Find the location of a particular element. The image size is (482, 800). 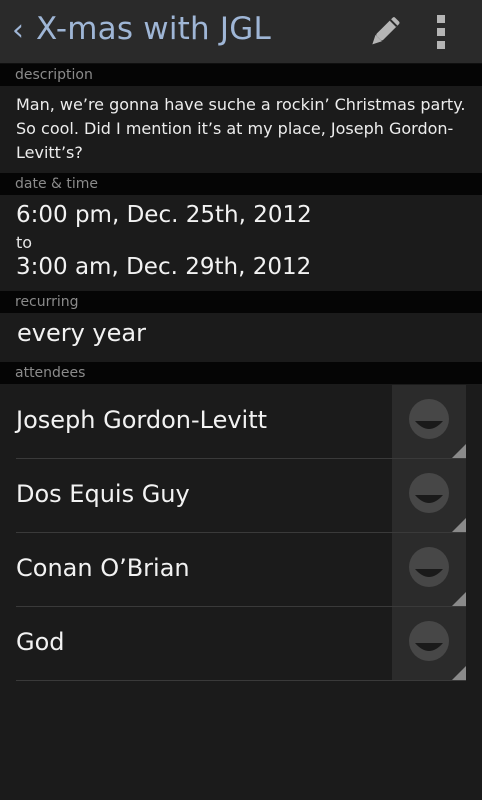

section-header-attendees: attendees is located at coordinates (241, 373).